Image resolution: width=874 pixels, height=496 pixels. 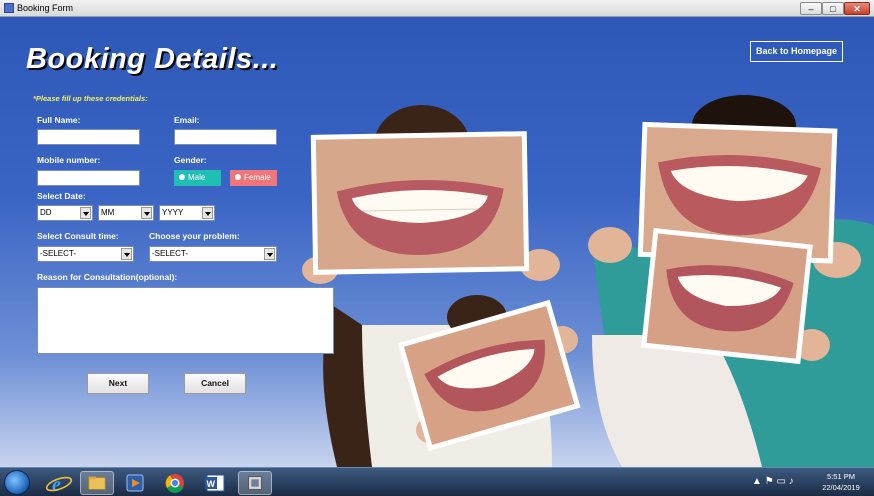 What do you see at coordinates (841, 482) in the screenshot?
I see `clock: 5:51 PM 22/04/2019` at bounding box center [841, 482].